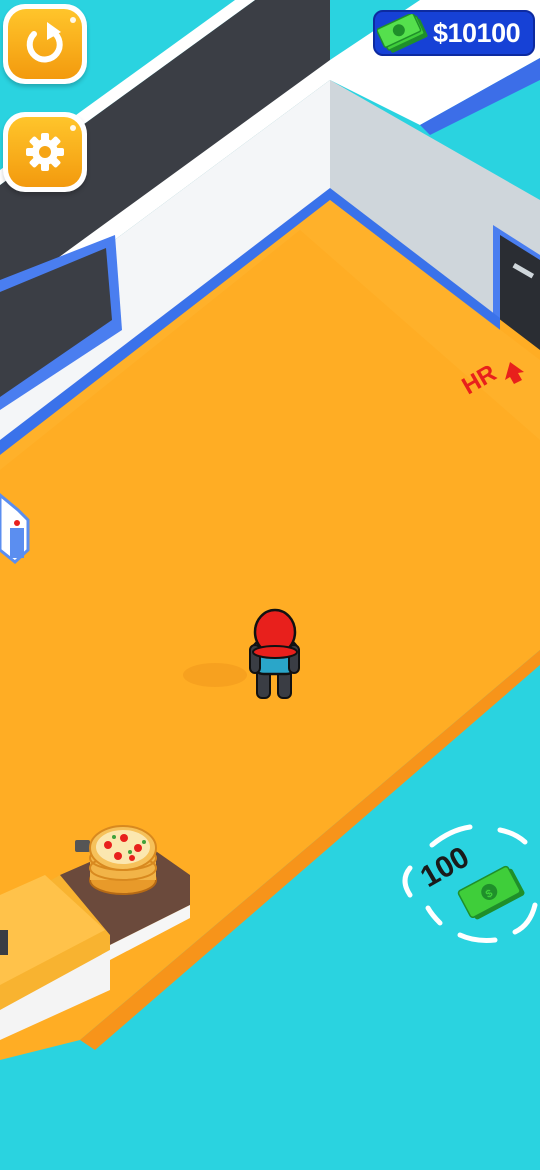  I want to click on money-counter: $10100, so click(454, 33).